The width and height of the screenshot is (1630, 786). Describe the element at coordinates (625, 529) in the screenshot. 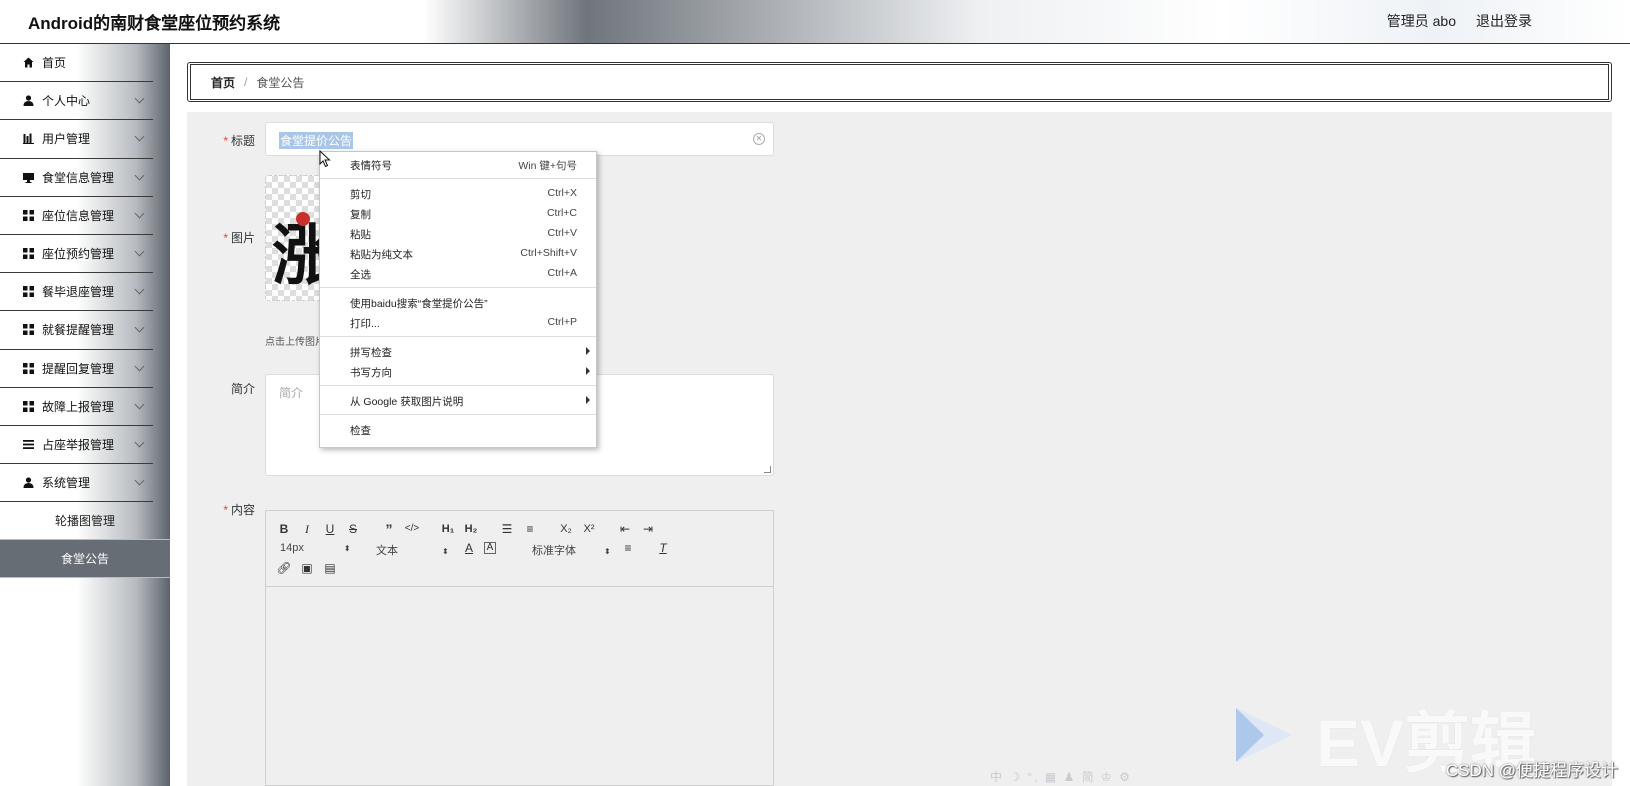

I see `outdent-icon: ⇤` at that location.